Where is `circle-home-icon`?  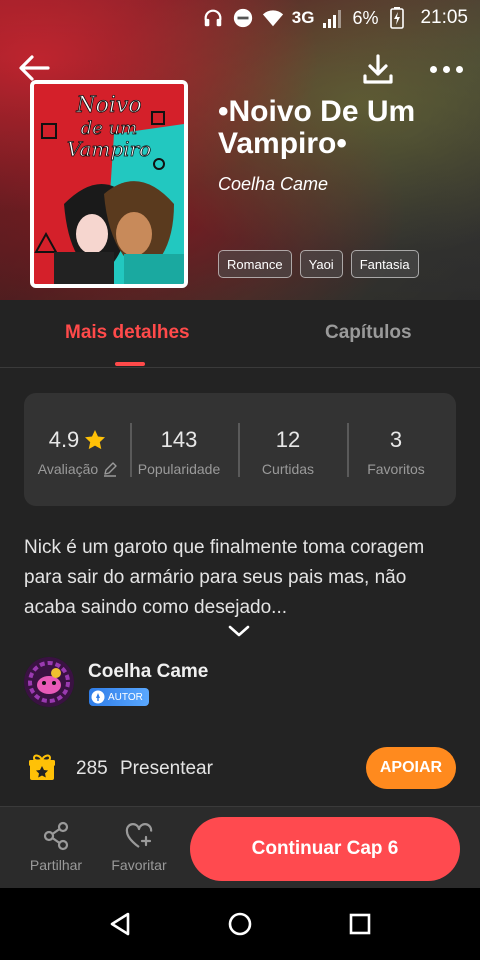 circle-home-icon is located at coordinates (240, 924).